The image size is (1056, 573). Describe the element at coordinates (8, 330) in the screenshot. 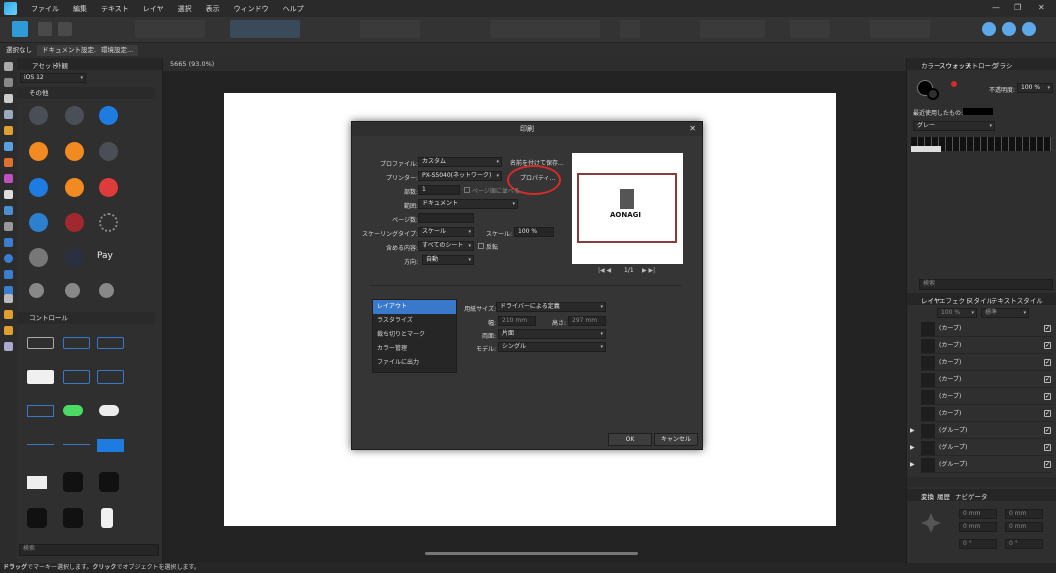

I see `hand-tool-icon` at that location.